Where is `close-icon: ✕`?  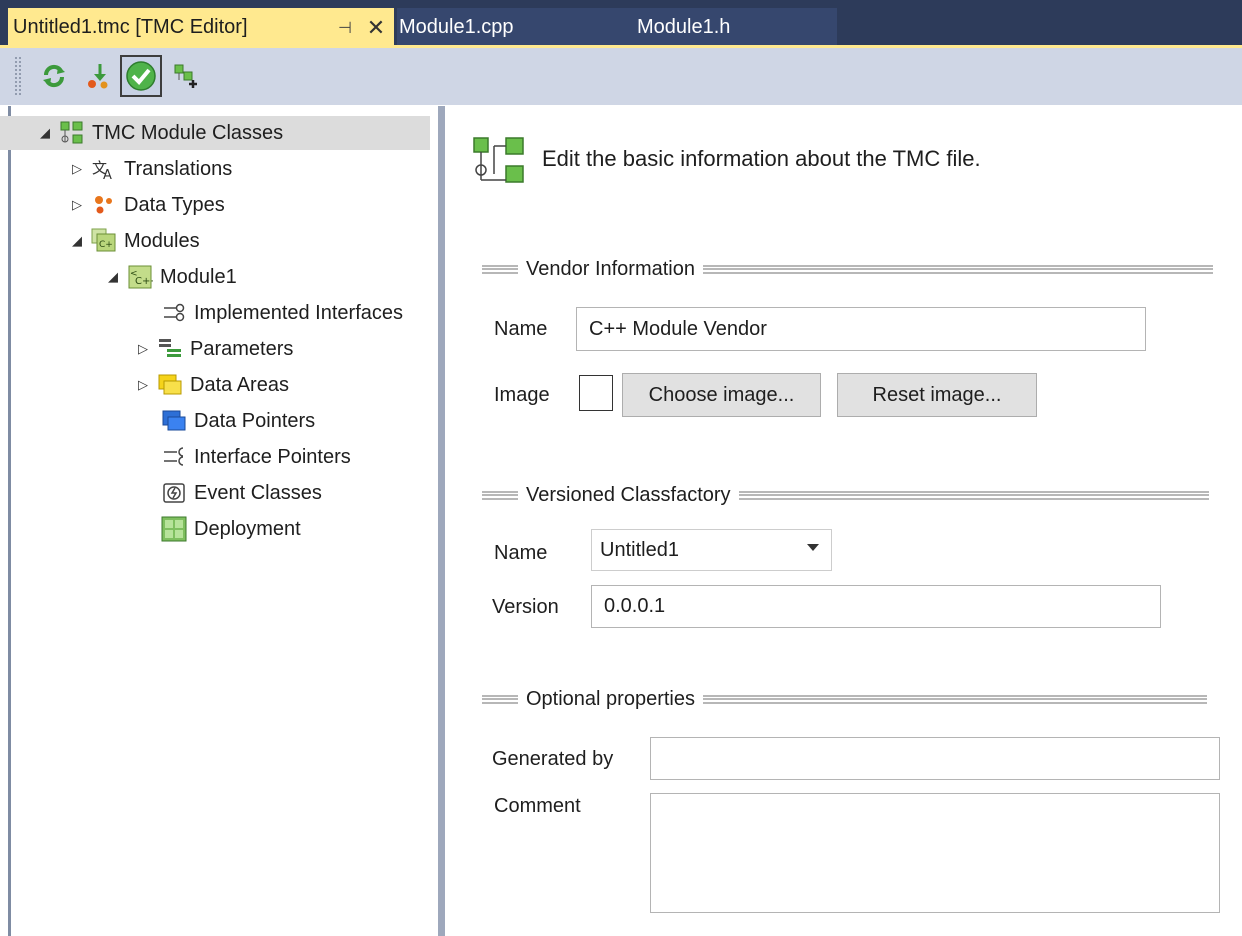 close-icon: ✕ is located at coordinates (376, 27).